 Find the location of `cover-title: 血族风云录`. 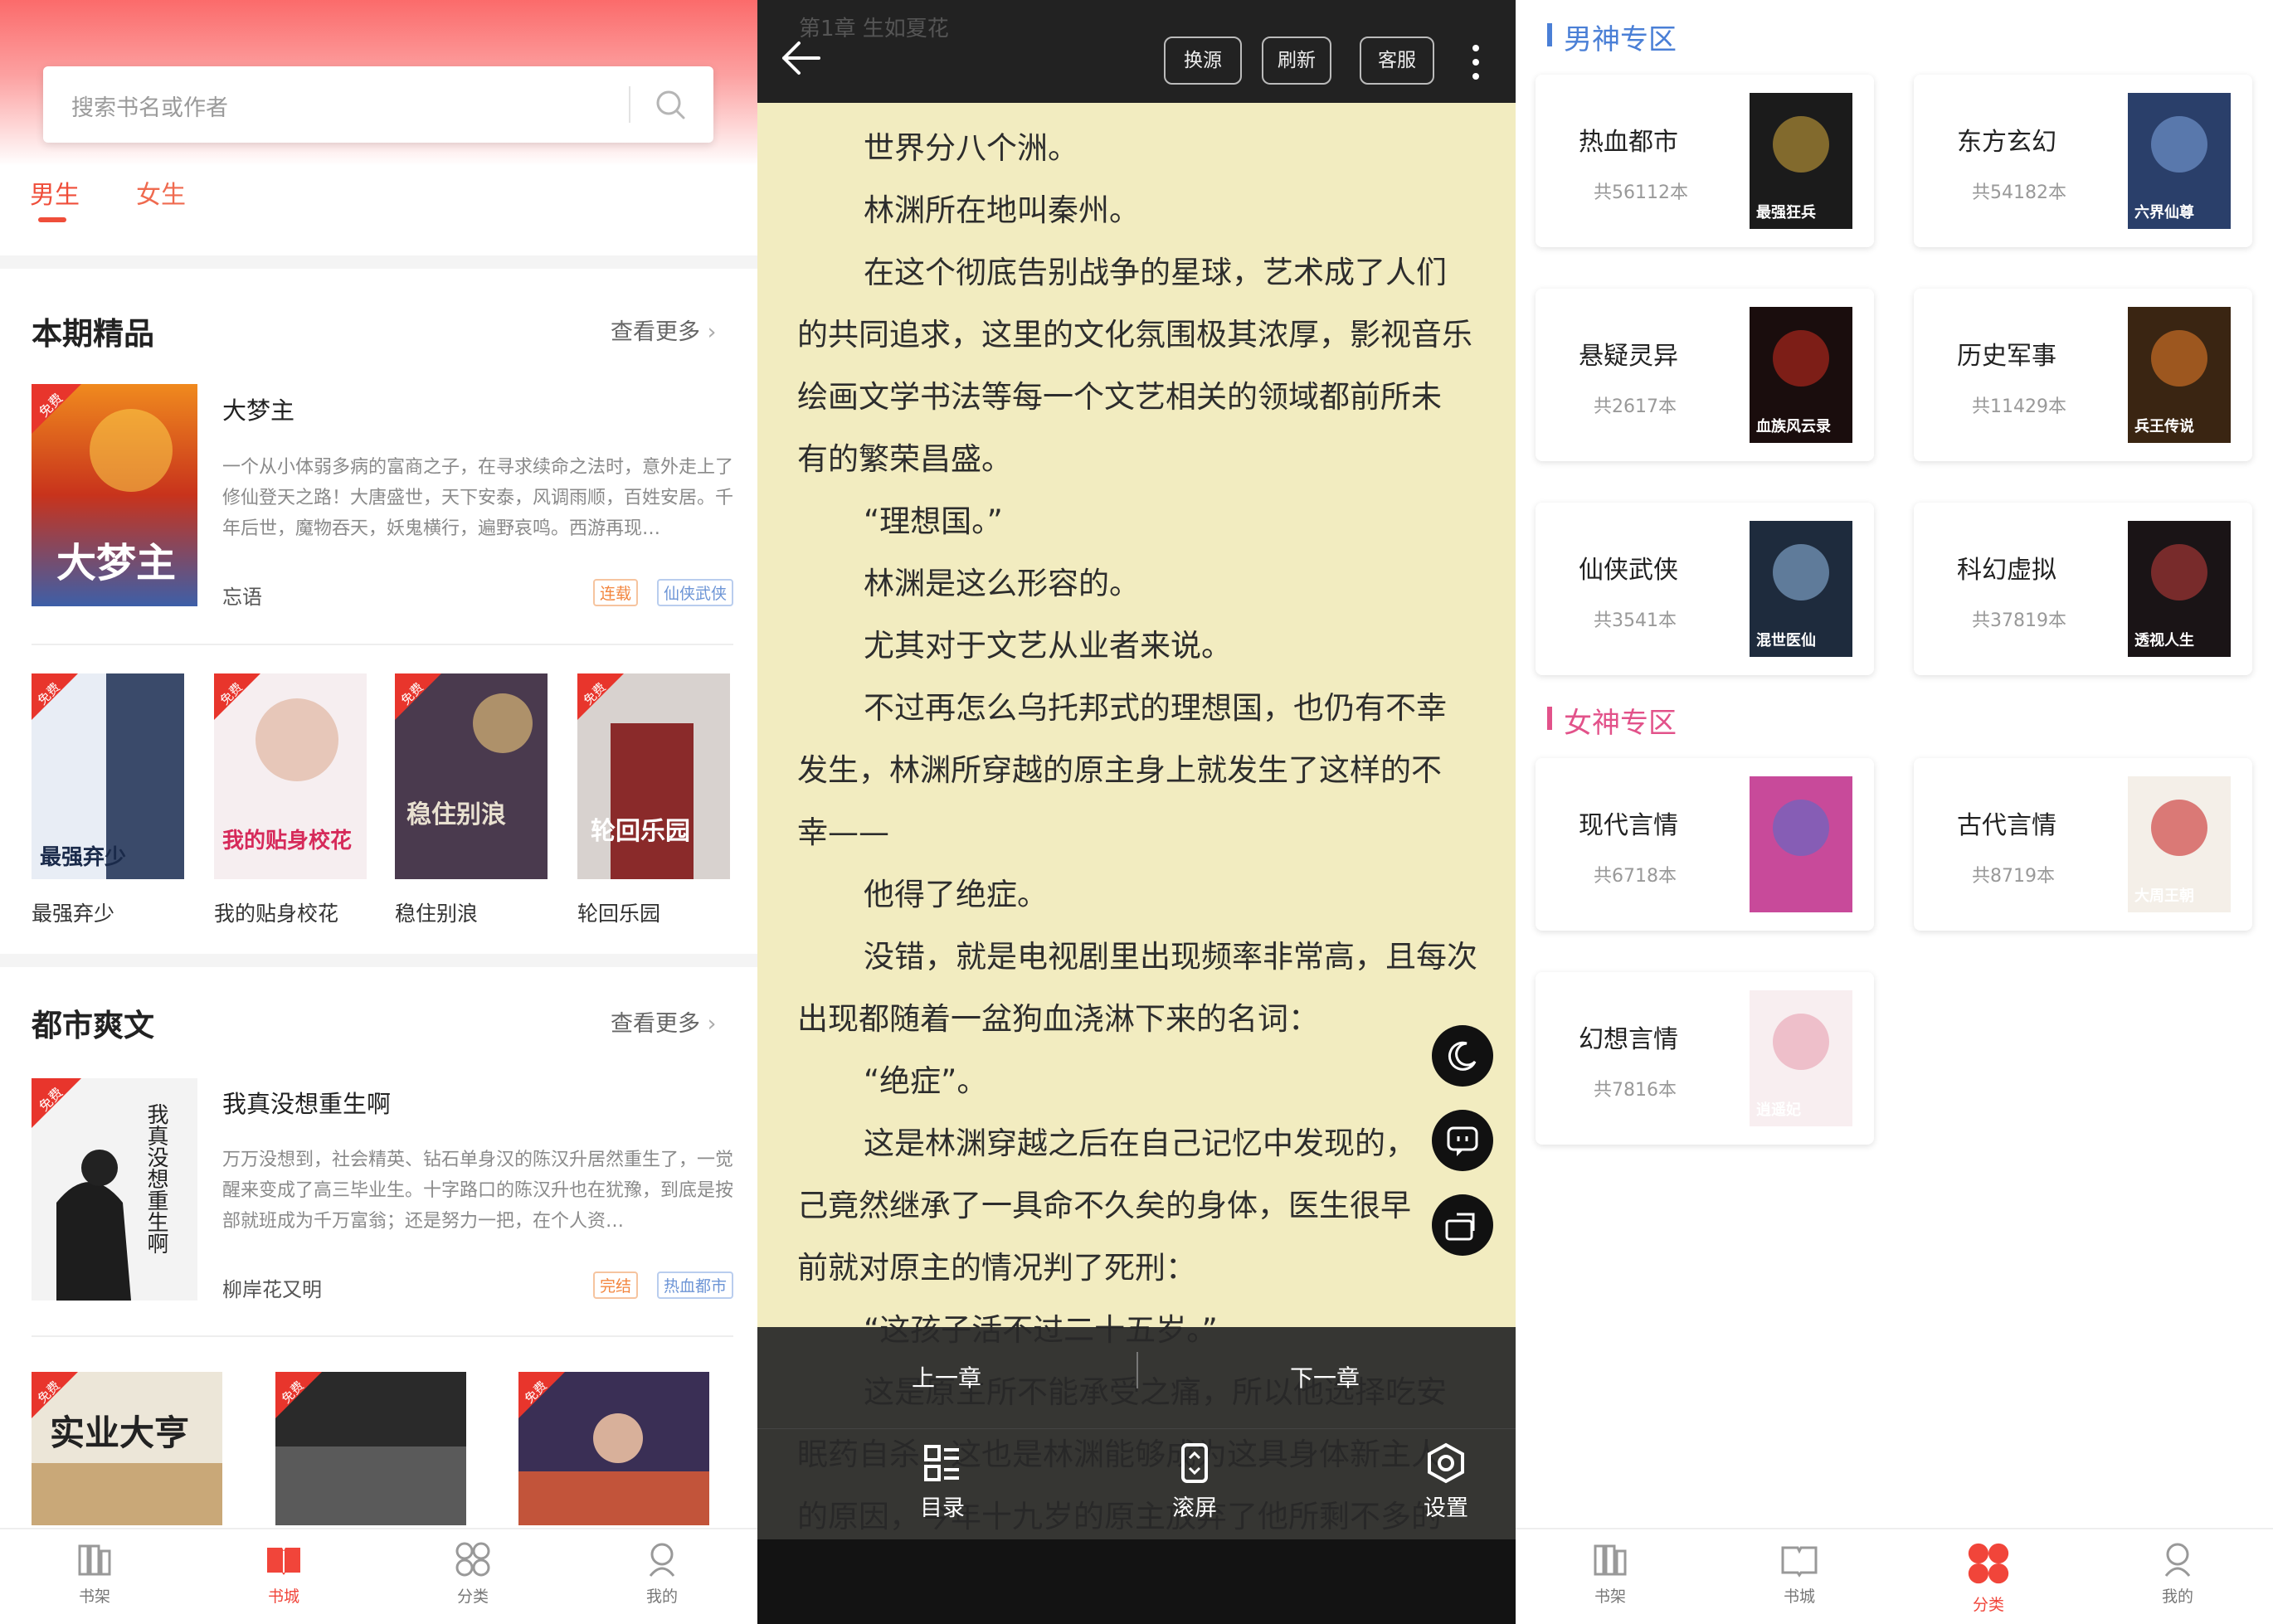

cover-title: 血族风云录 is located at coordinates (1794, 426).